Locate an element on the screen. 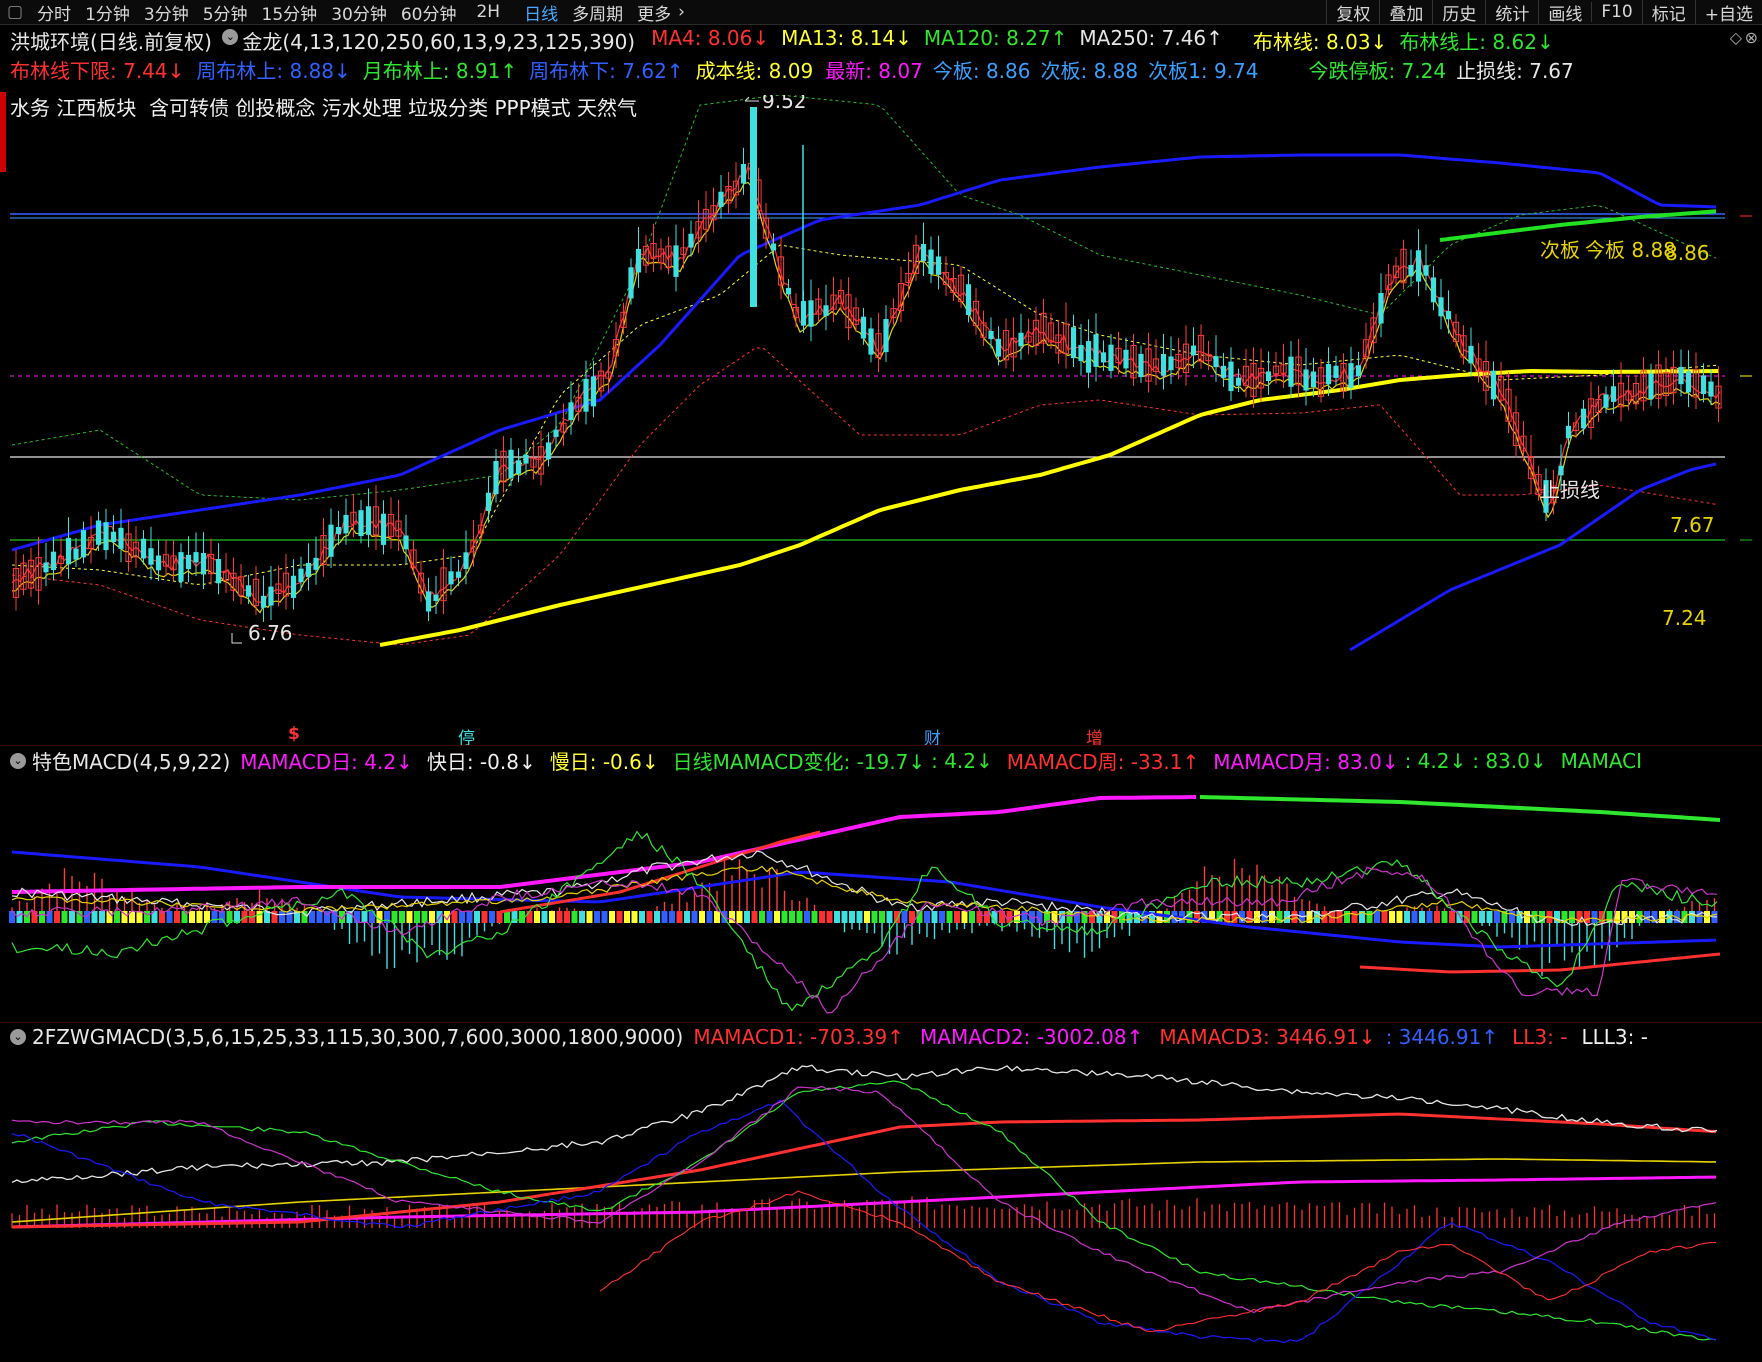  fz-collapse-icon: ⌄ is located at coordinates (18, 1037).